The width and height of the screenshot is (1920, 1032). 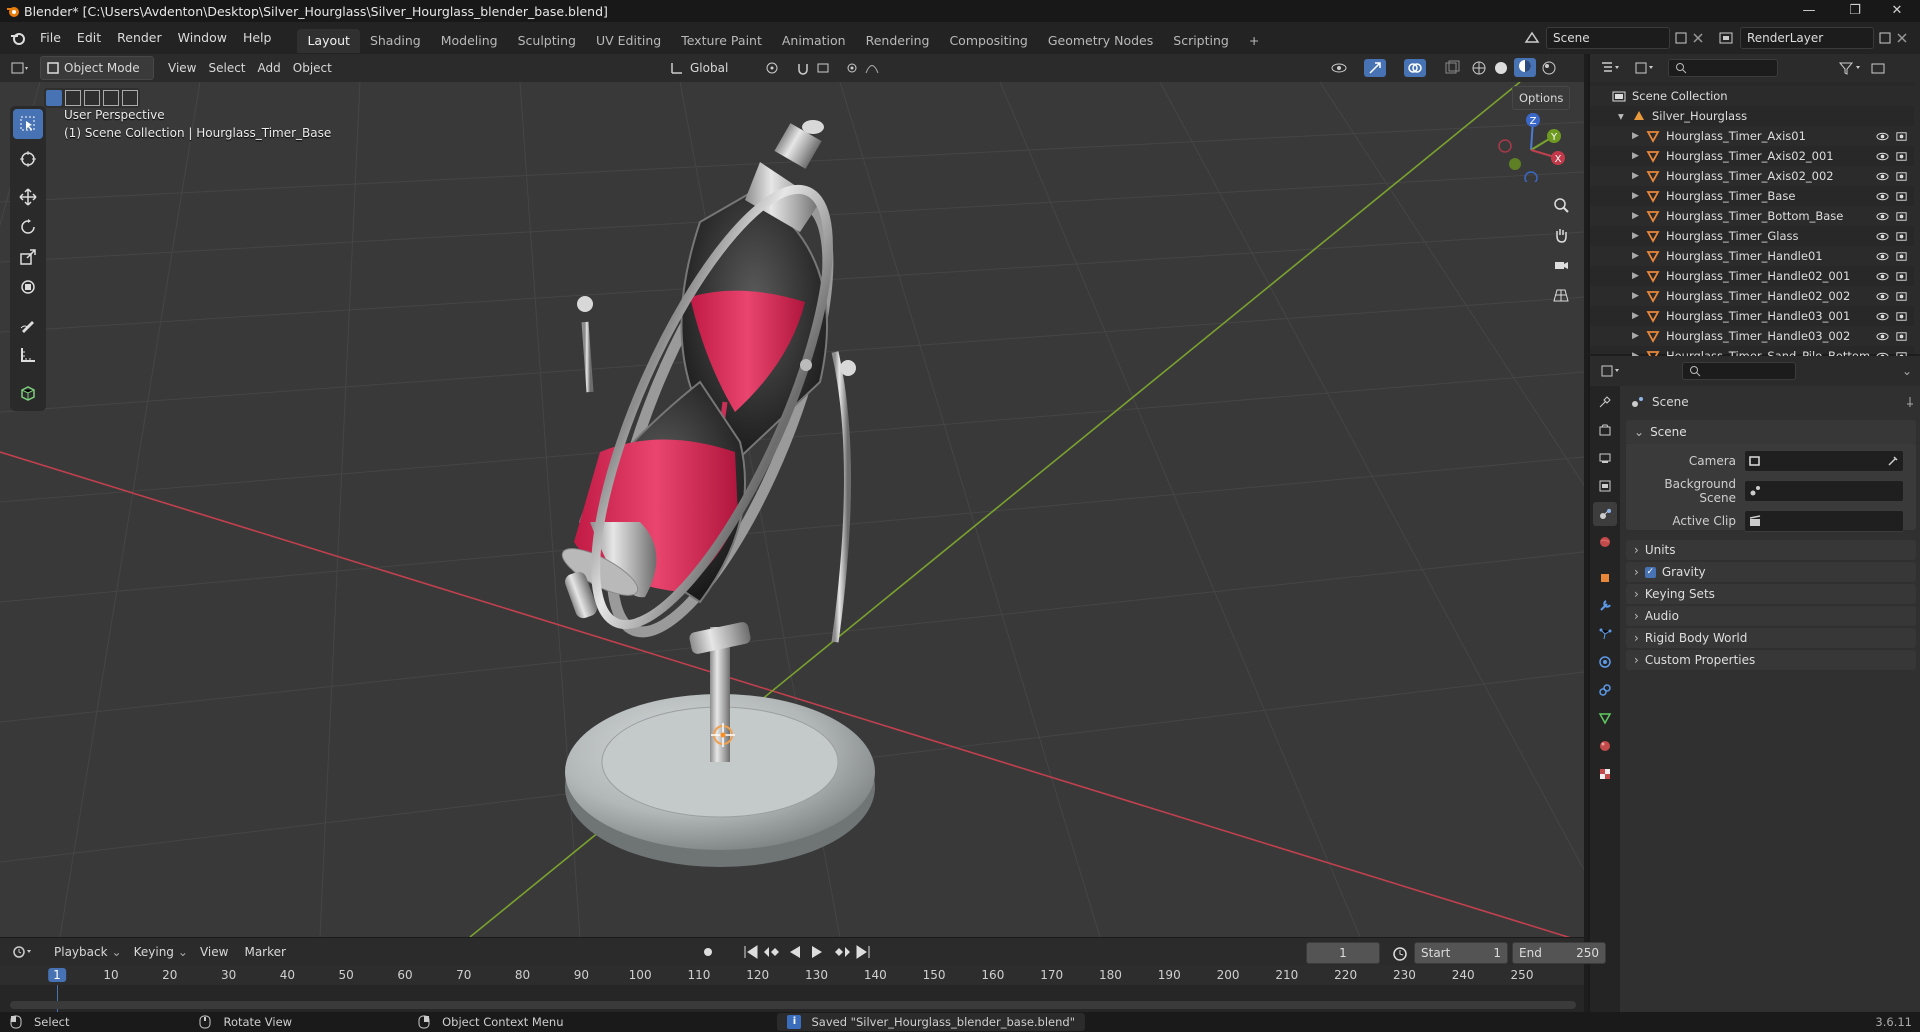 I want to click on tab-scripting: Scripting, so click(x=1201, y=41).